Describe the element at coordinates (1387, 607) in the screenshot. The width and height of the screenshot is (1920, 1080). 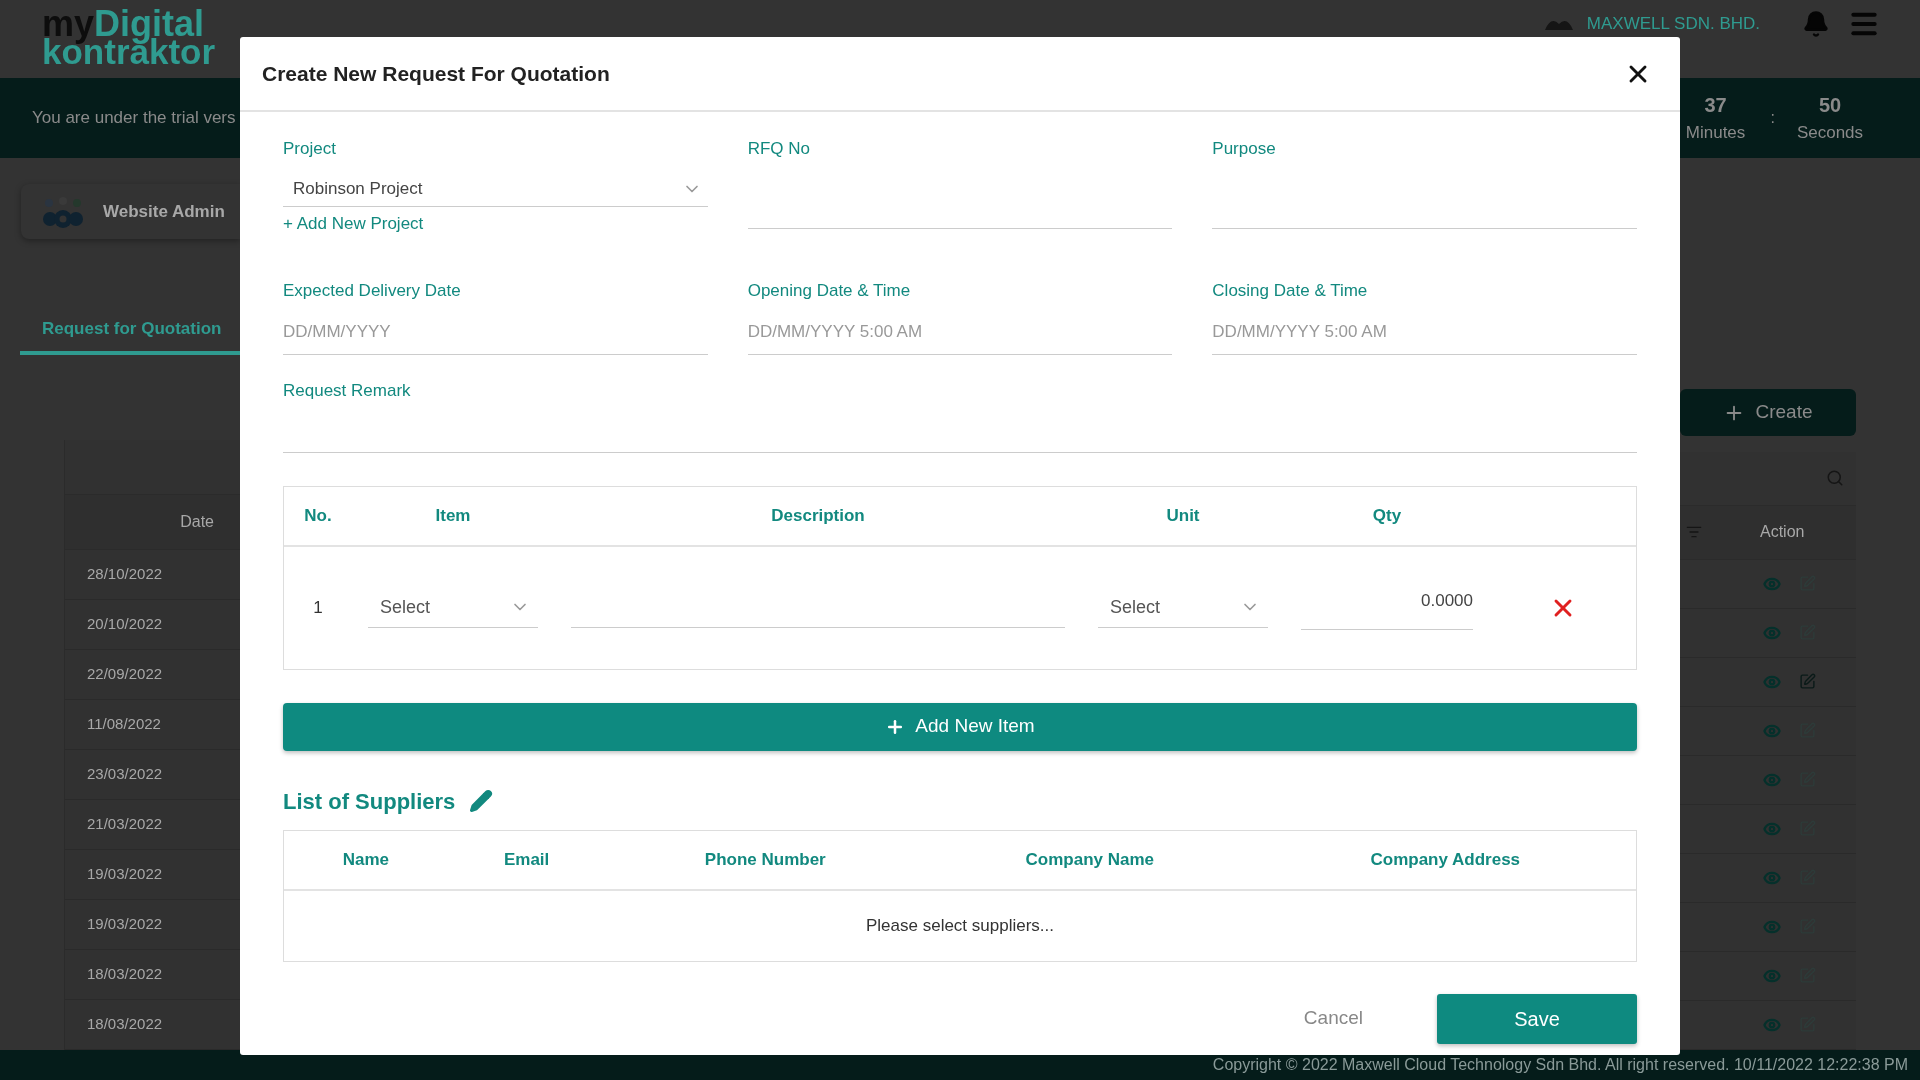
I see `qty-field: 0.0000` at that location.